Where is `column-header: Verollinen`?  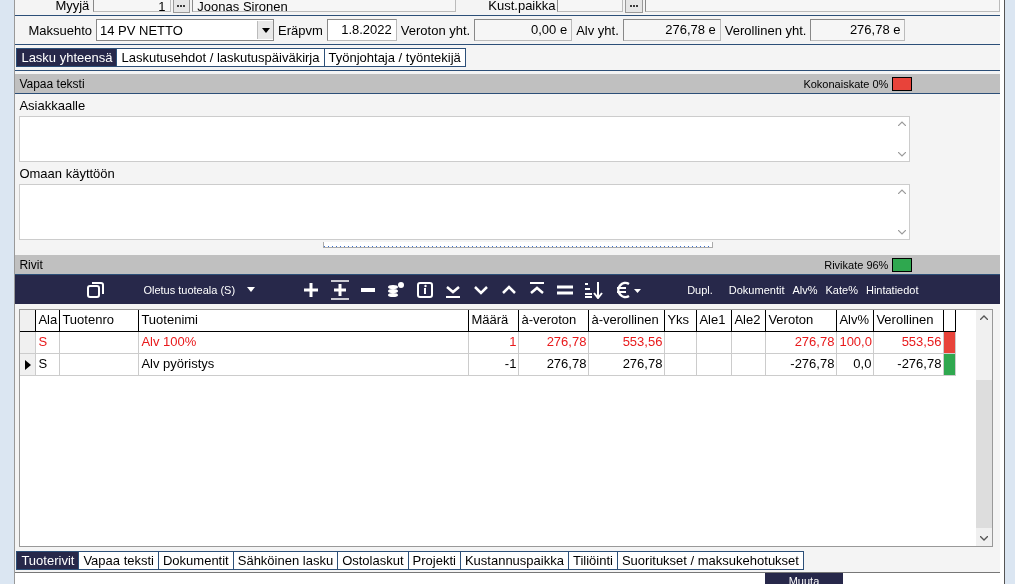
column-header: Verollinen is located at coordinates (909, 320).